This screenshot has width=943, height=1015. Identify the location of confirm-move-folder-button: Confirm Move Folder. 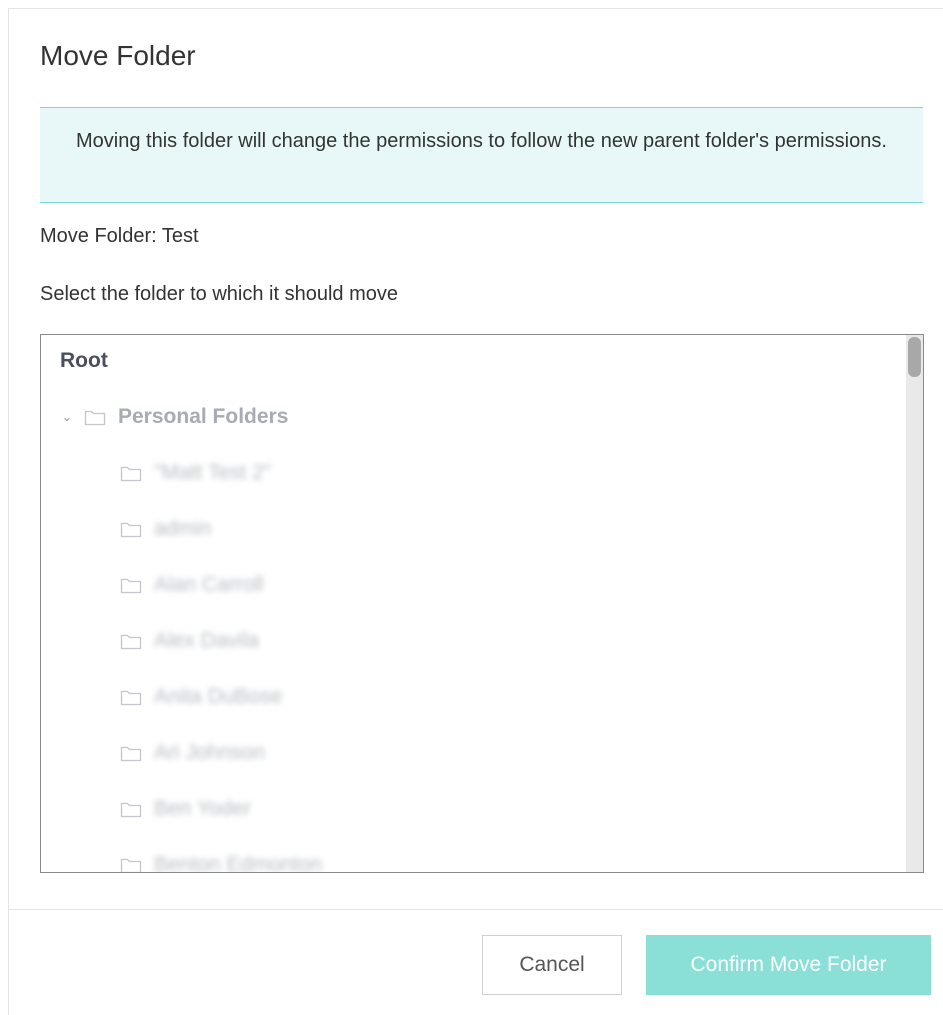
(788, 965).